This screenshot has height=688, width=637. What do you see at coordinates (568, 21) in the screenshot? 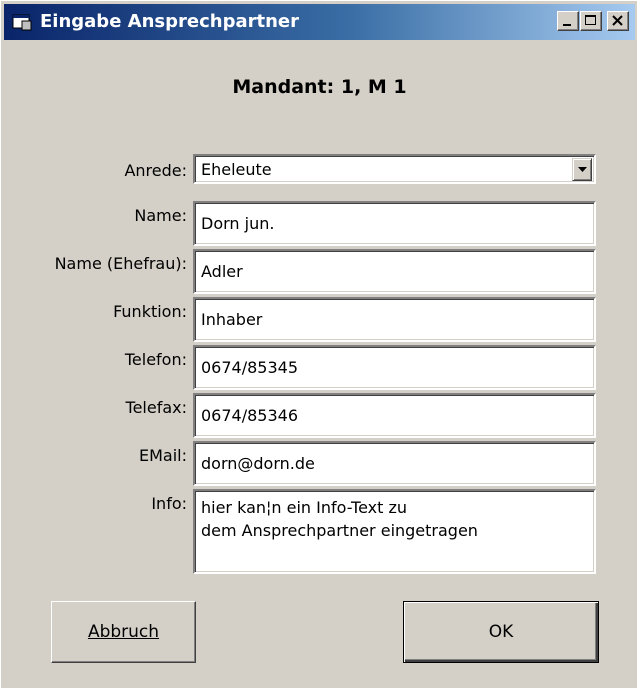
I see `minimize-button` at bounding box center [568, 21].